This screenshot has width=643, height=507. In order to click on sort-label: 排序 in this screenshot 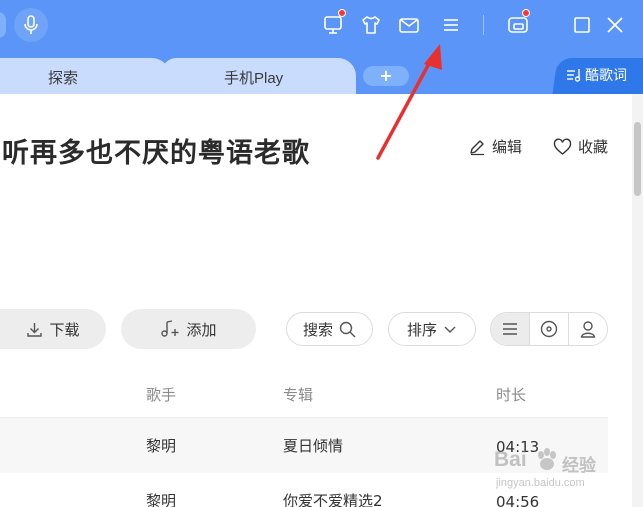, I will do `click(421, 329)`.